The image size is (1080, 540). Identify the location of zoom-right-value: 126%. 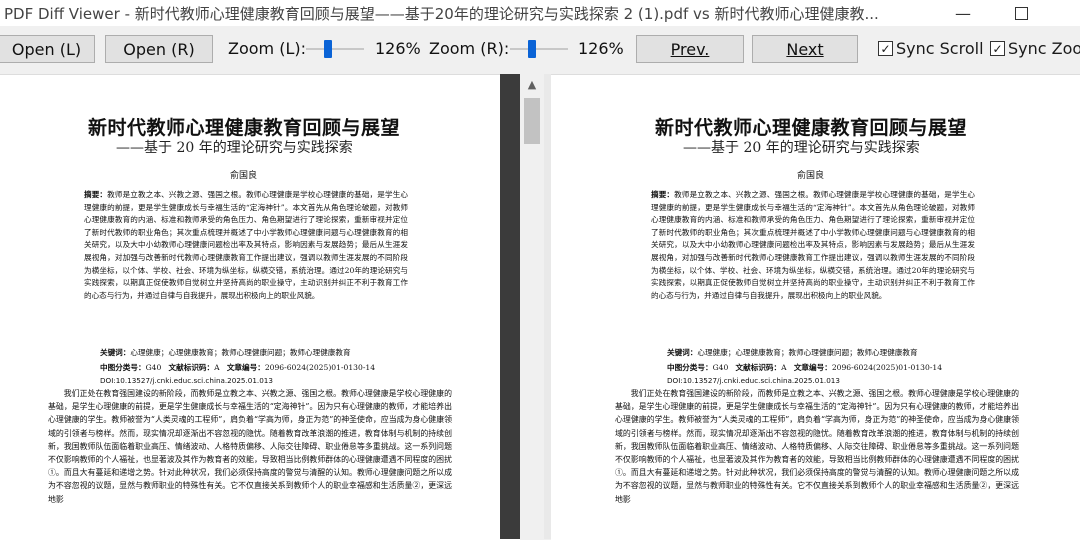
(601, 48).